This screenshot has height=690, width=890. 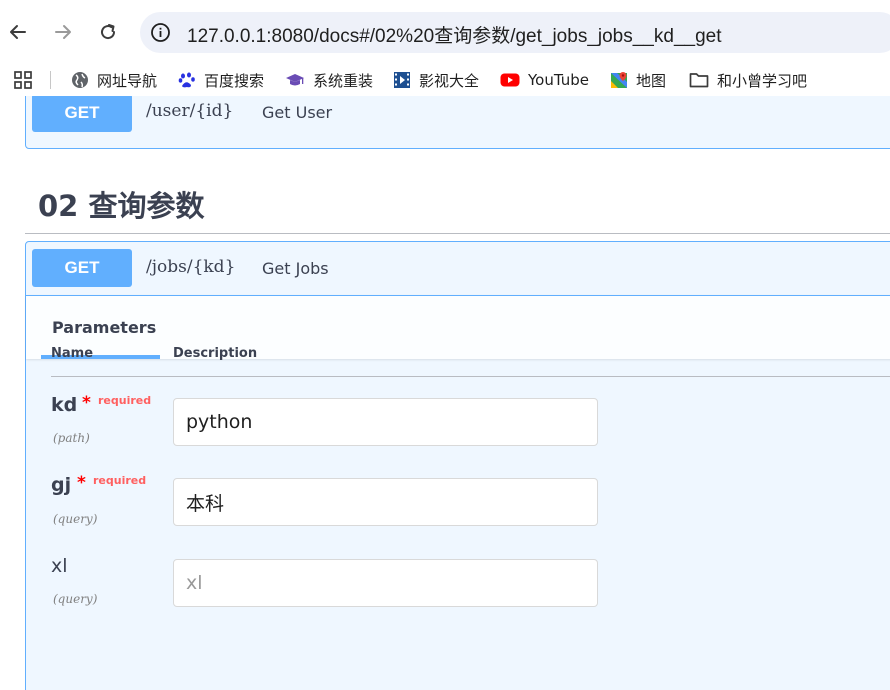 I want to click on arrow-right-icon, so click(x=63, y=32).